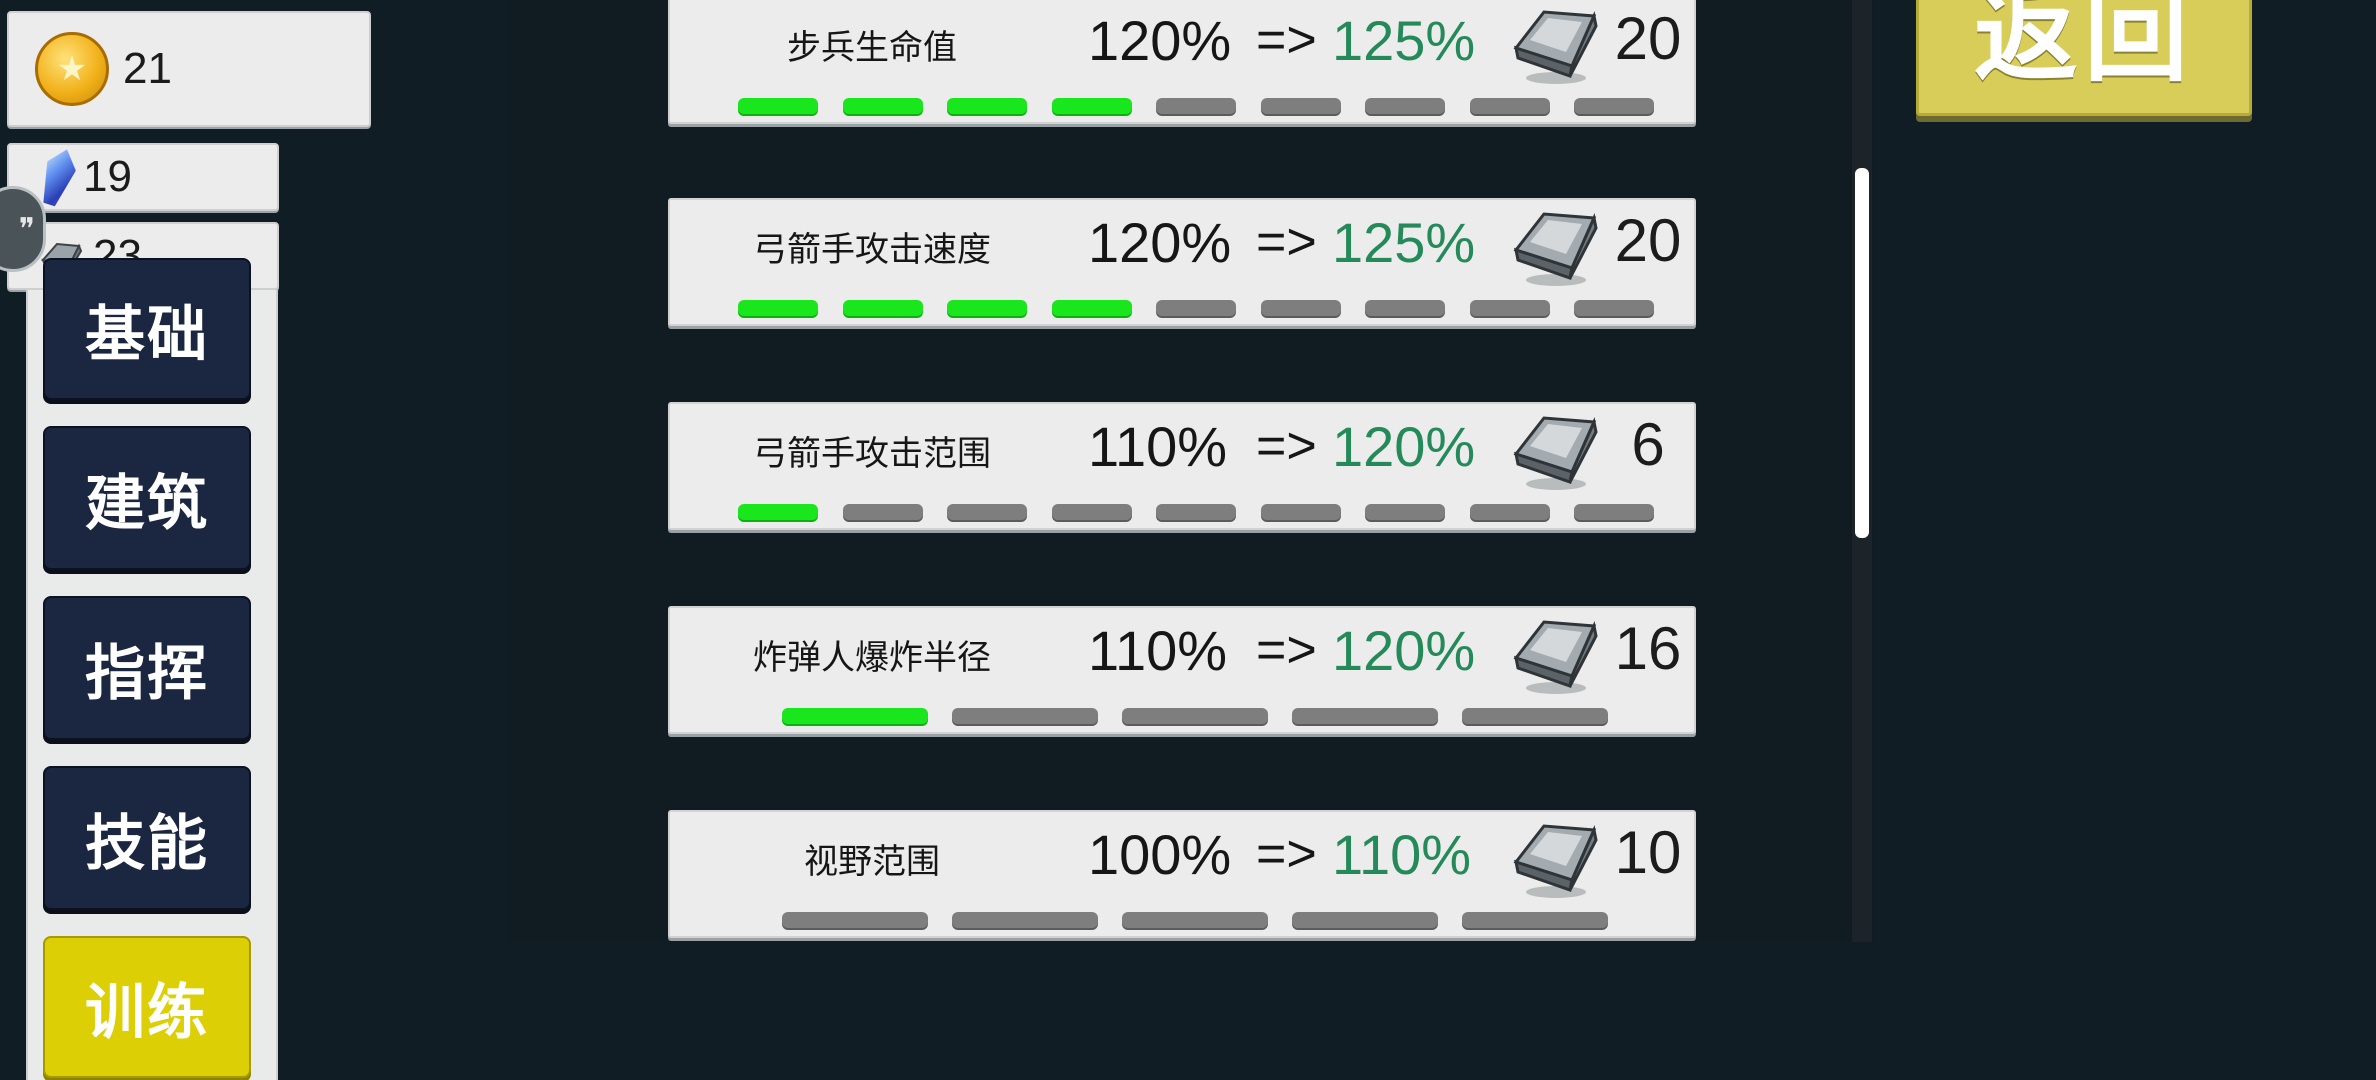 This screenshot has height=1080, width=2376. Describe the element at coordinates (1648, 444) in the screenshot. I see `upgrade-cost: 6` at that location.